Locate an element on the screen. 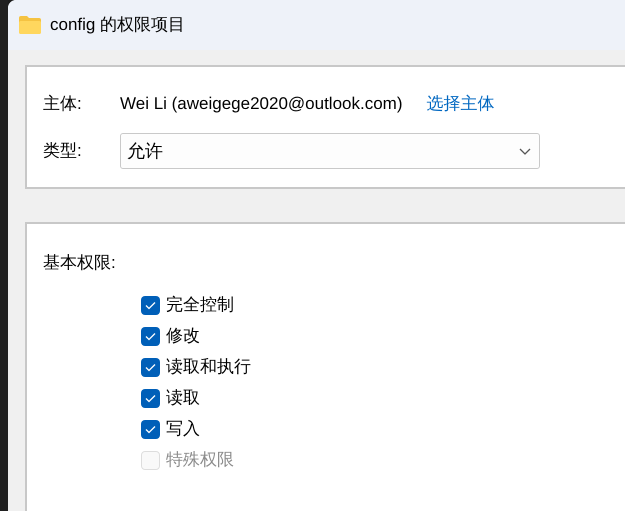  chevron-down-icon is located at coordinates (525, 151).